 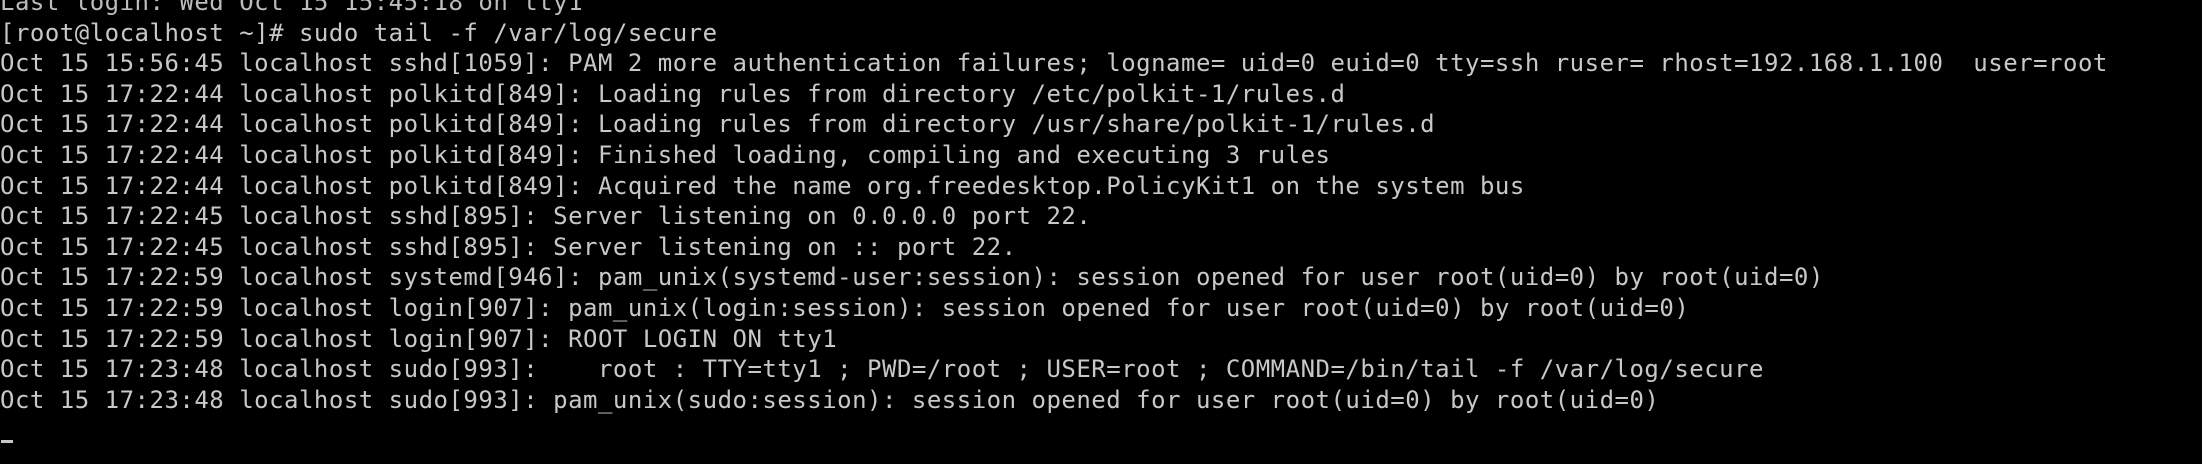 I want to click on cursor-line, so click(x=1054, y=430).